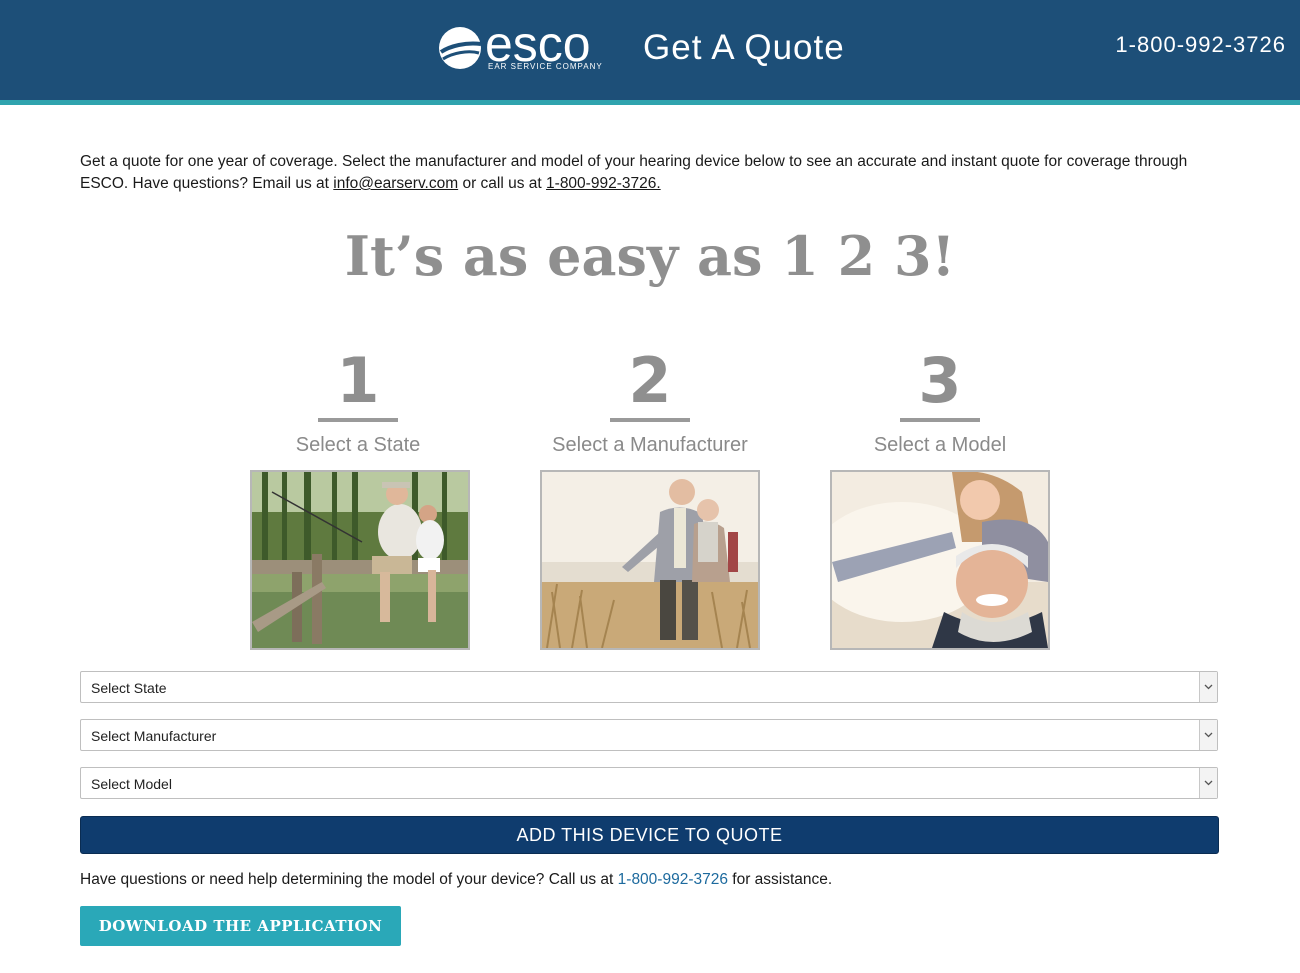 The width and height of the screenshot is (1300, 973). What do you see at coordinates (649, 687) in the screenshot?
I see `state-select: Select State` at bounding box center [649, 687].